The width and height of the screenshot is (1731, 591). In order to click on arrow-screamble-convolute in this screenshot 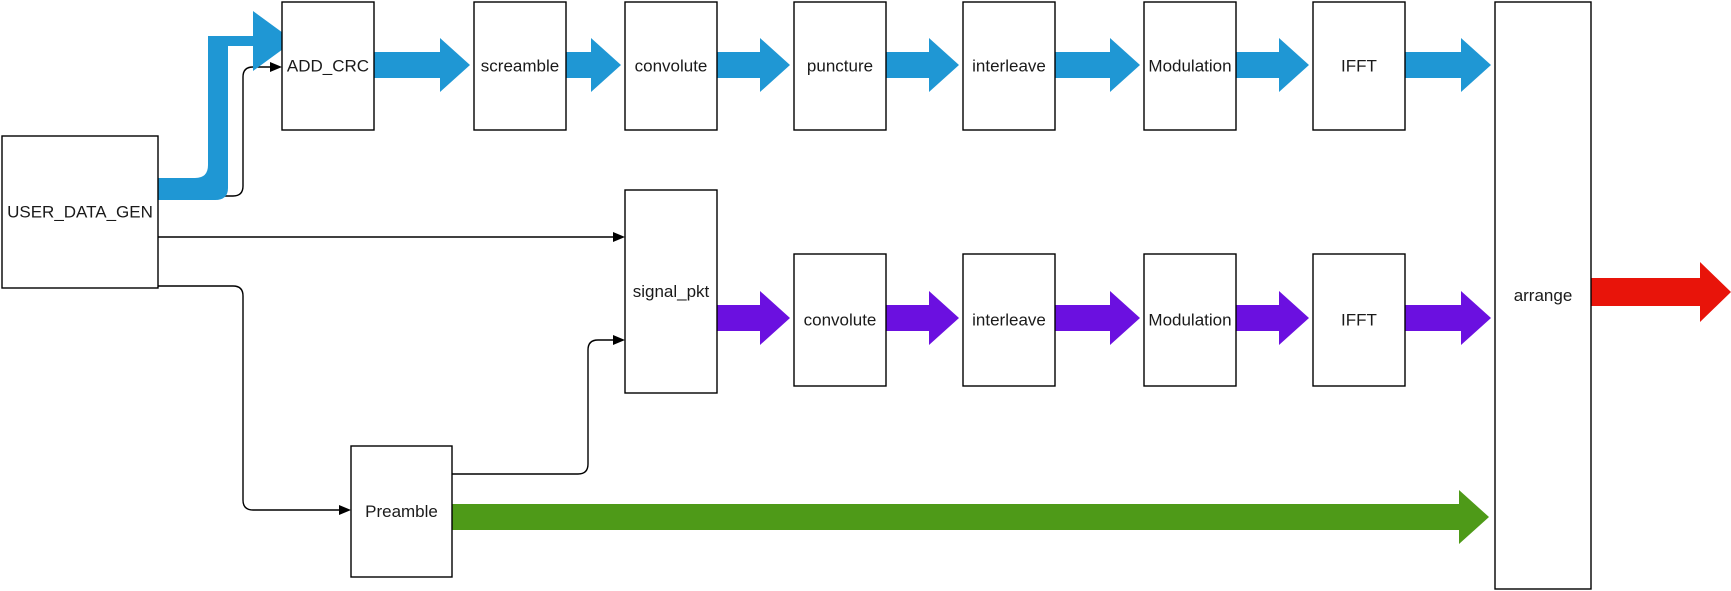, I will do `click(593, 65)`.